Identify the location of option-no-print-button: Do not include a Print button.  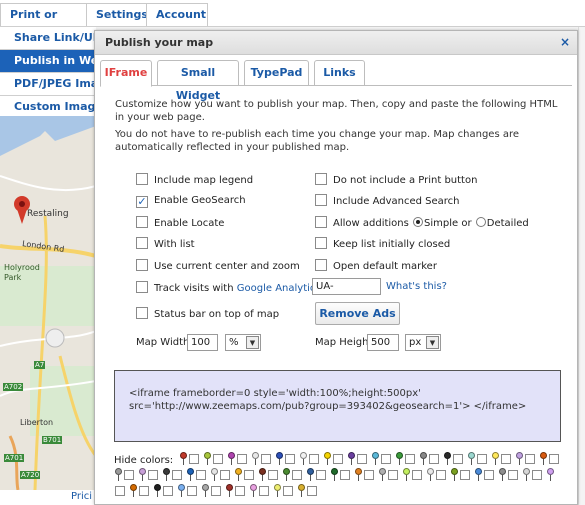
(396, 180).